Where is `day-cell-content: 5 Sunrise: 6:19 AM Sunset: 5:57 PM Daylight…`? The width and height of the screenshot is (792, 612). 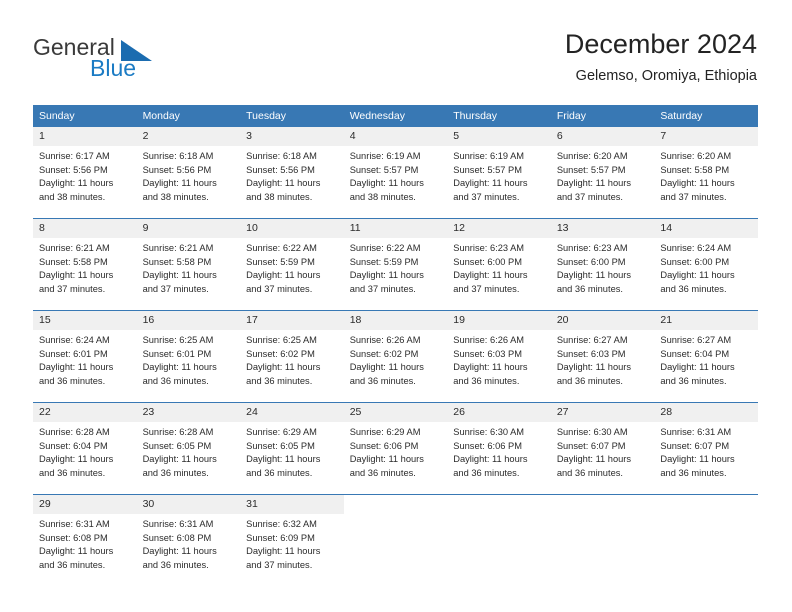 day-cell-content: 5 Sunrise: 6:19 AM Sunset: 5:57 PM Daylight… is located at coordinates (499, 169).